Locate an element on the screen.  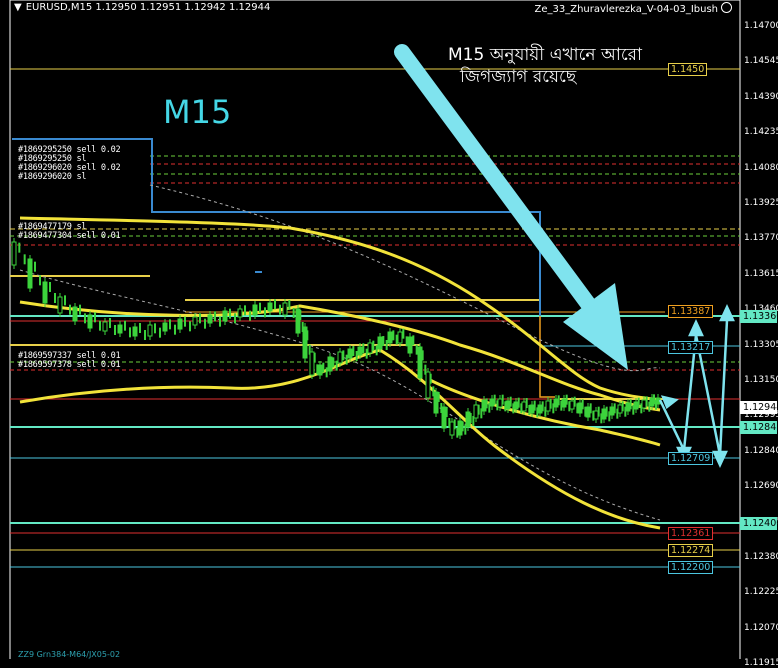
price-tag: 1.1450 is located at coordinates (688, 69).